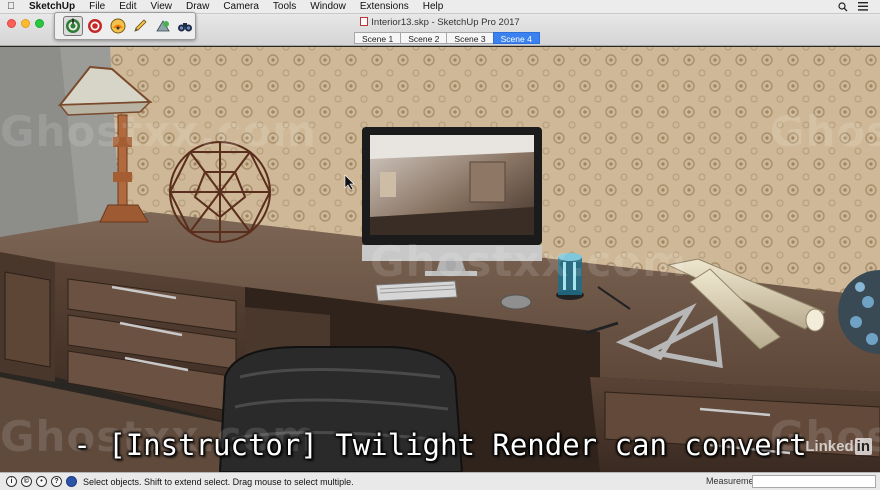 The height and width of the screenshot is (490, 880). Describe the element at coordinates (127, 6) in the screenshot. I see `menu-edit: Edit` at that location.